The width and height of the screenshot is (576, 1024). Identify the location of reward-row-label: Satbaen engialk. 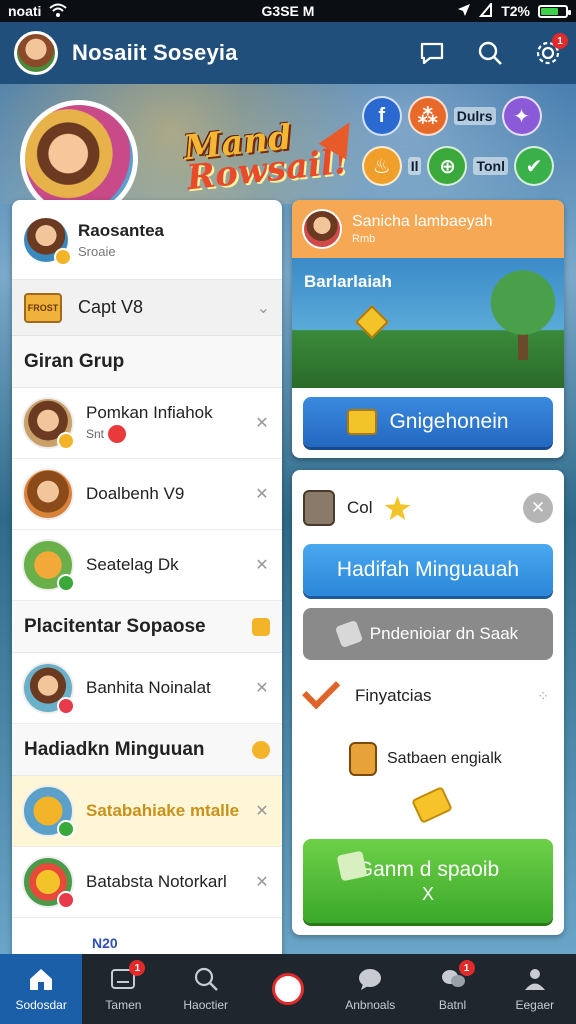
(444, 758).